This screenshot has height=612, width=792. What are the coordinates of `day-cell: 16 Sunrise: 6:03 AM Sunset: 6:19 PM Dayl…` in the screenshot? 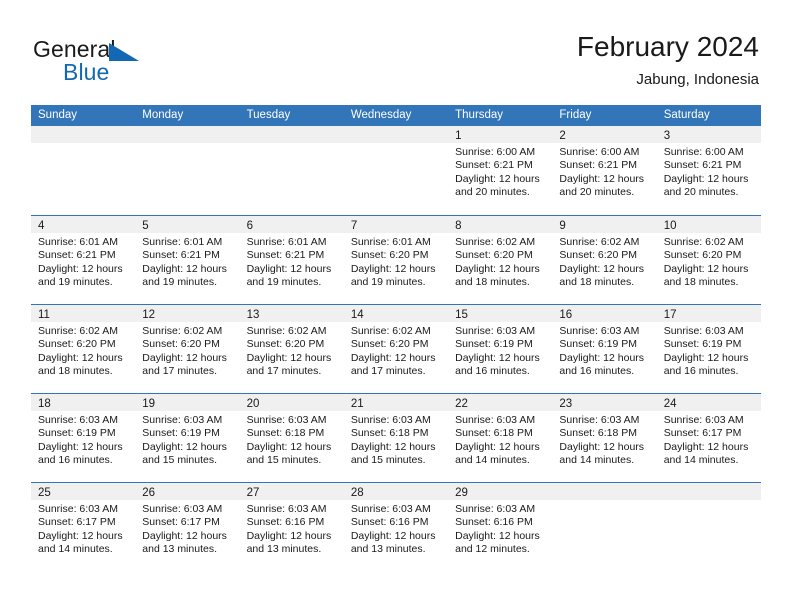 It's located at (604, 349).